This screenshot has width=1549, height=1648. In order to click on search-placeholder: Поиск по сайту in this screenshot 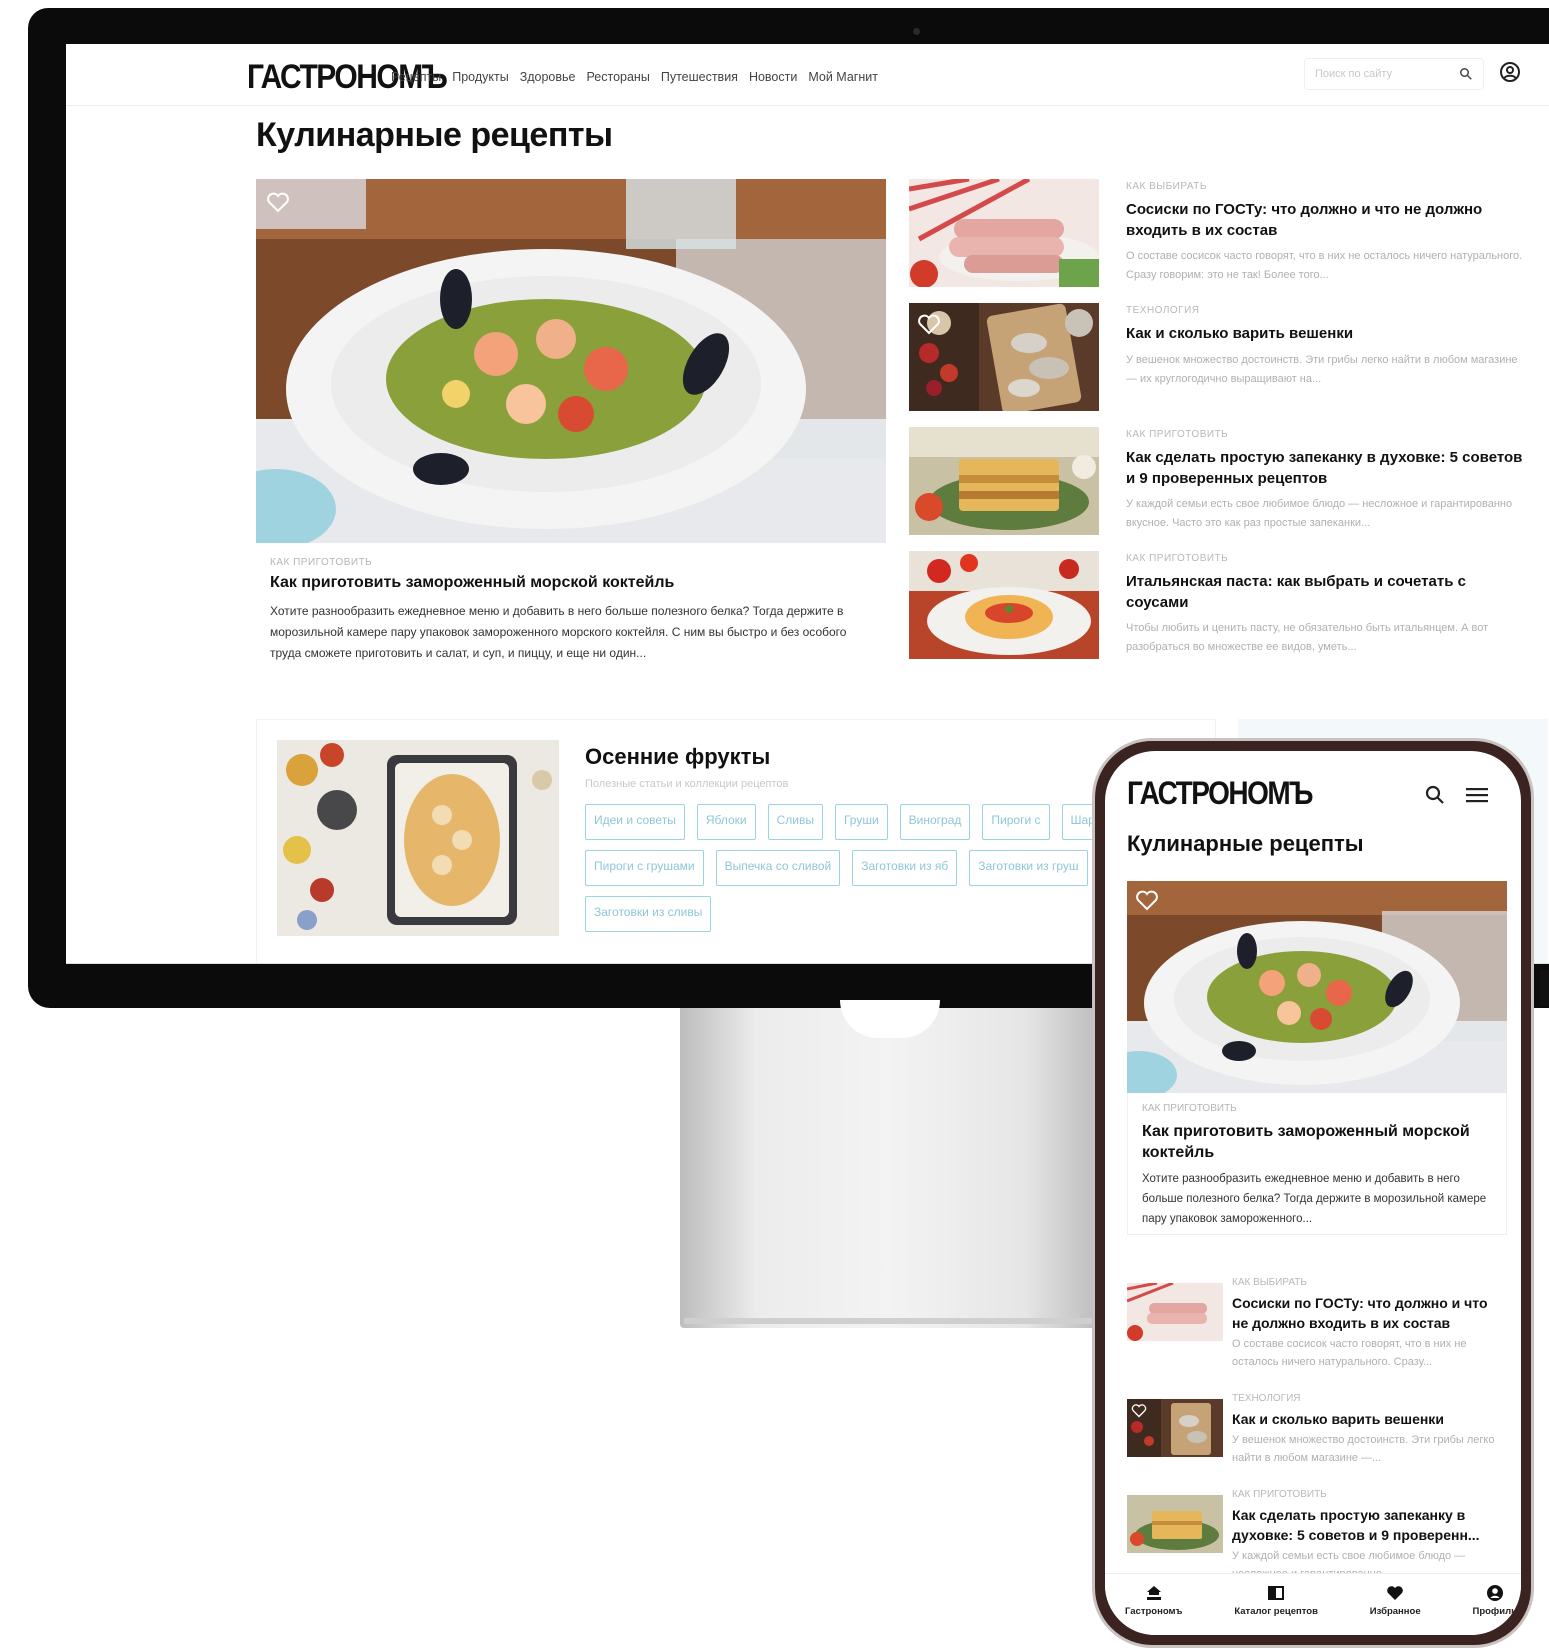, I will do `click(1354, 74)`.